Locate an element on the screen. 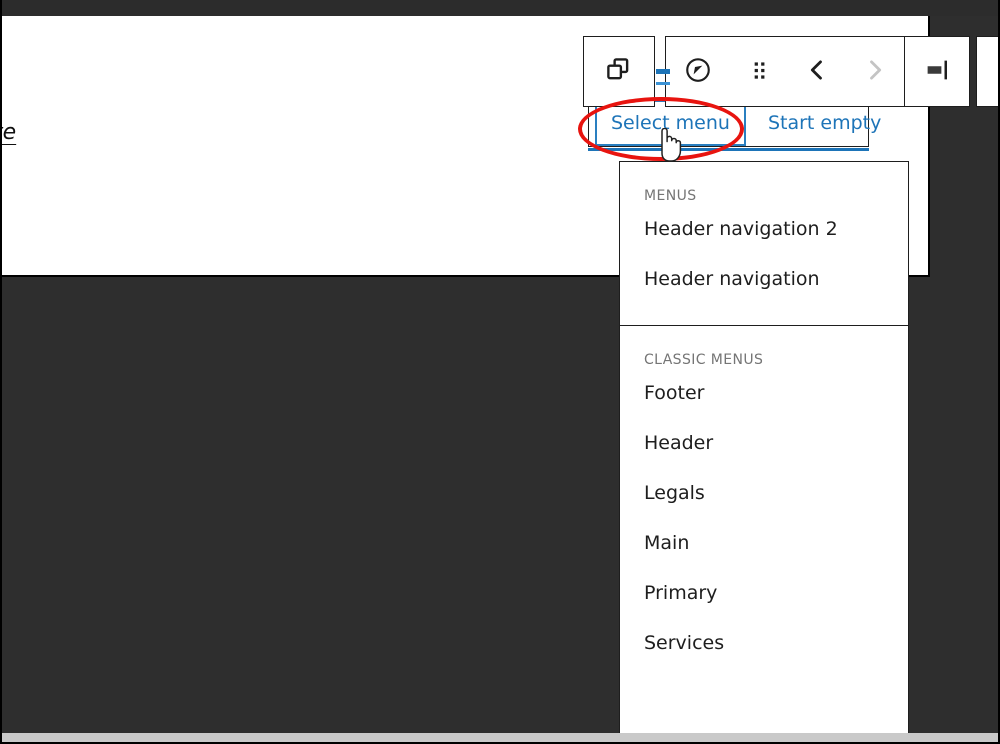 This screenshot has width=1000, height=744. navigation-compass-icon is located at coordinates (698, 71).